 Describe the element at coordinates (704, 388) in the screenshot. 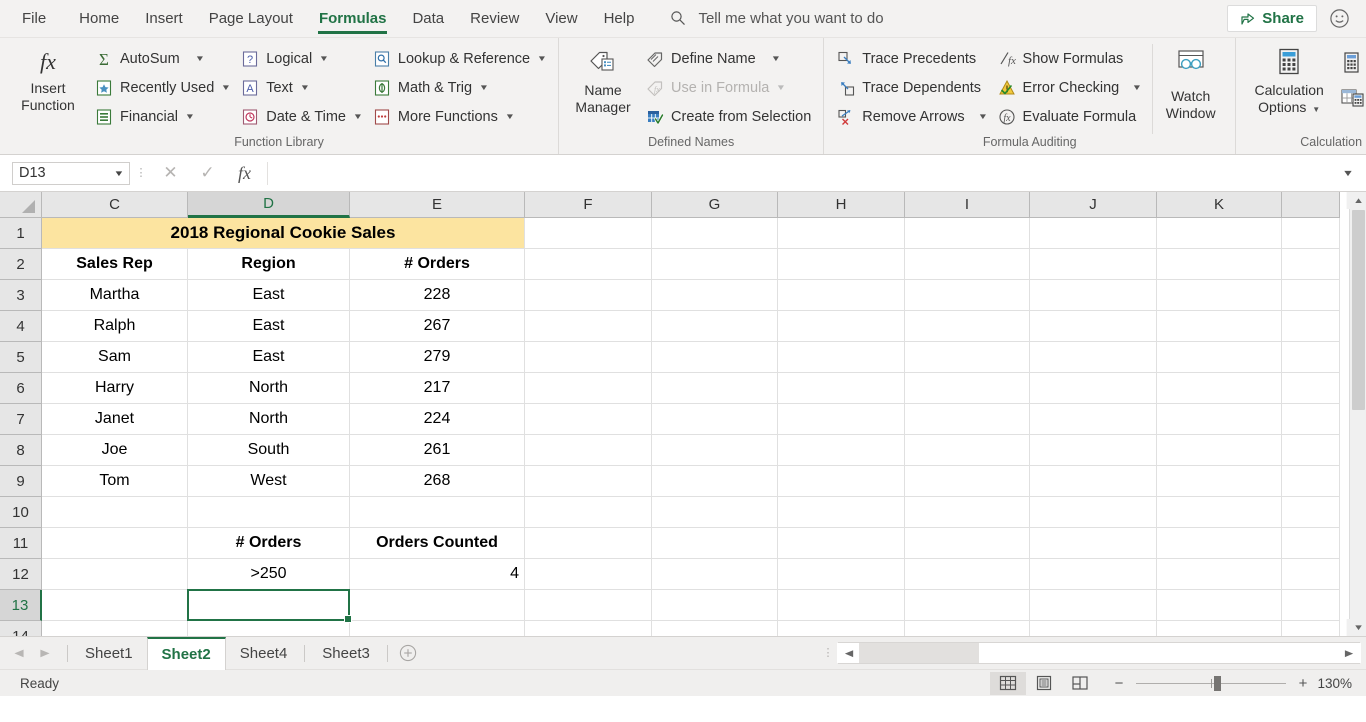

I see `table-row: Harry North 217` at that location.